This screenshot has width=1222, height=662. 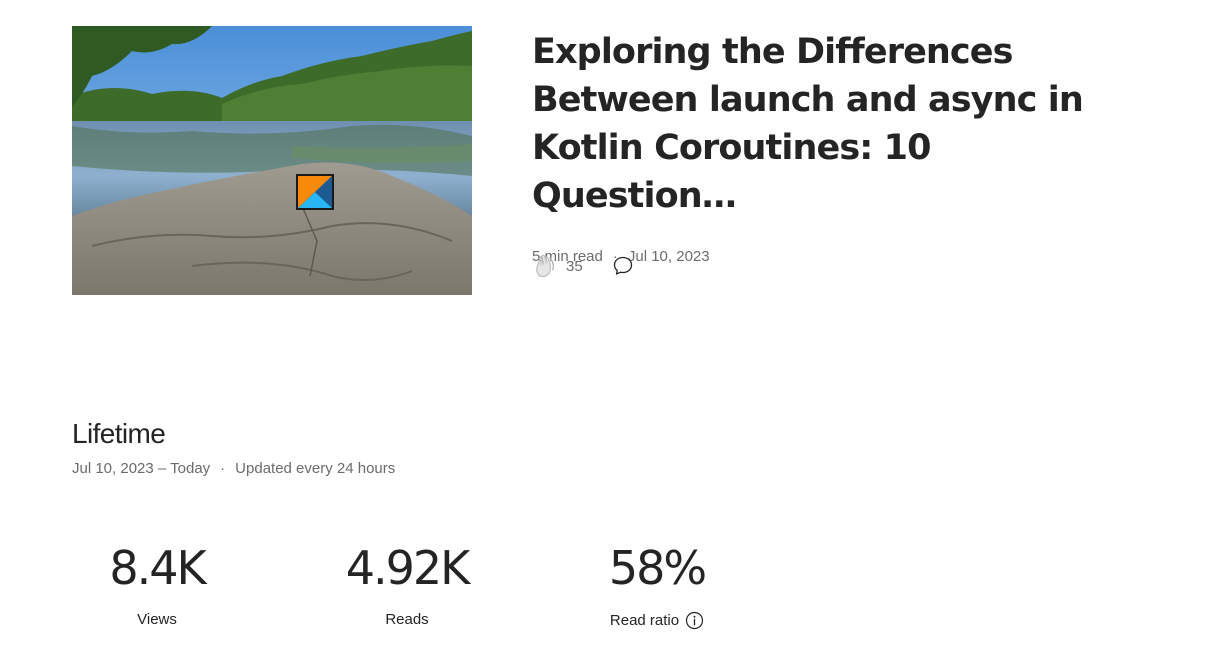 I want to click on clap-icon, so click(x=545, y=266).